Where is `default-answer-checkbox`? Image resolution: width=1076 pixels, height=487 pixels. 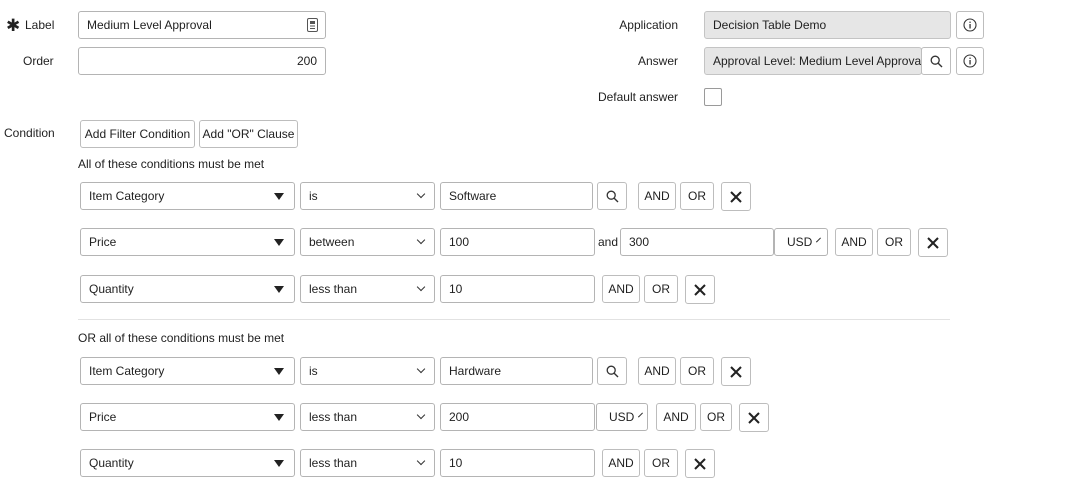 default-answer-checkbox is located at coordinates (713, 97).